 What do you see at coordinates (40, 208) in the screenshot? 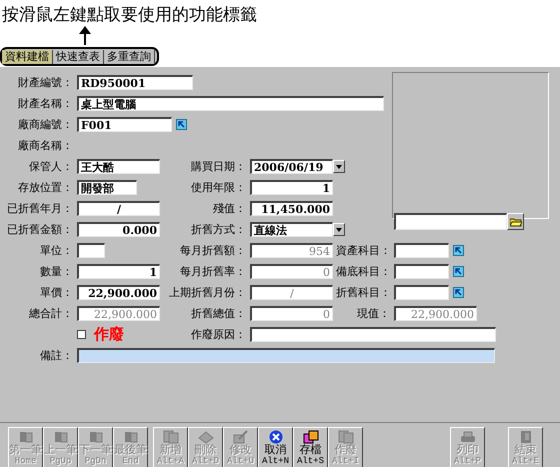
I see `field-label: 已折舊年月：` at bounding box center [40, 208].